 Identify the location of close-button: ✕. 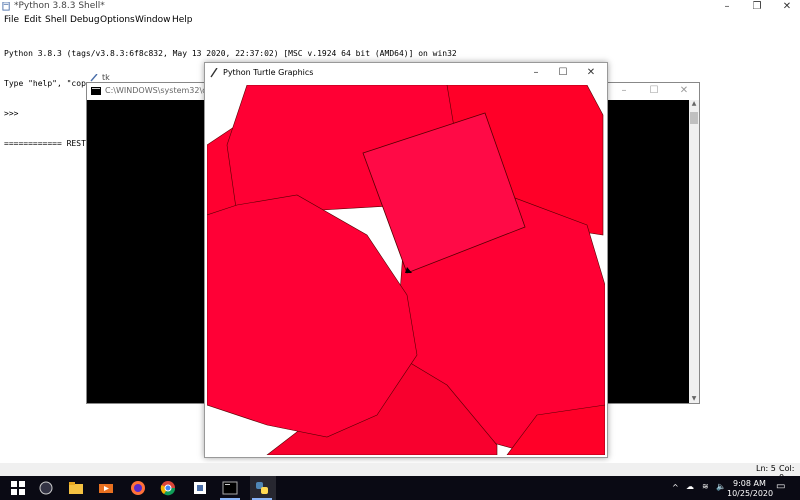
(786, 7).